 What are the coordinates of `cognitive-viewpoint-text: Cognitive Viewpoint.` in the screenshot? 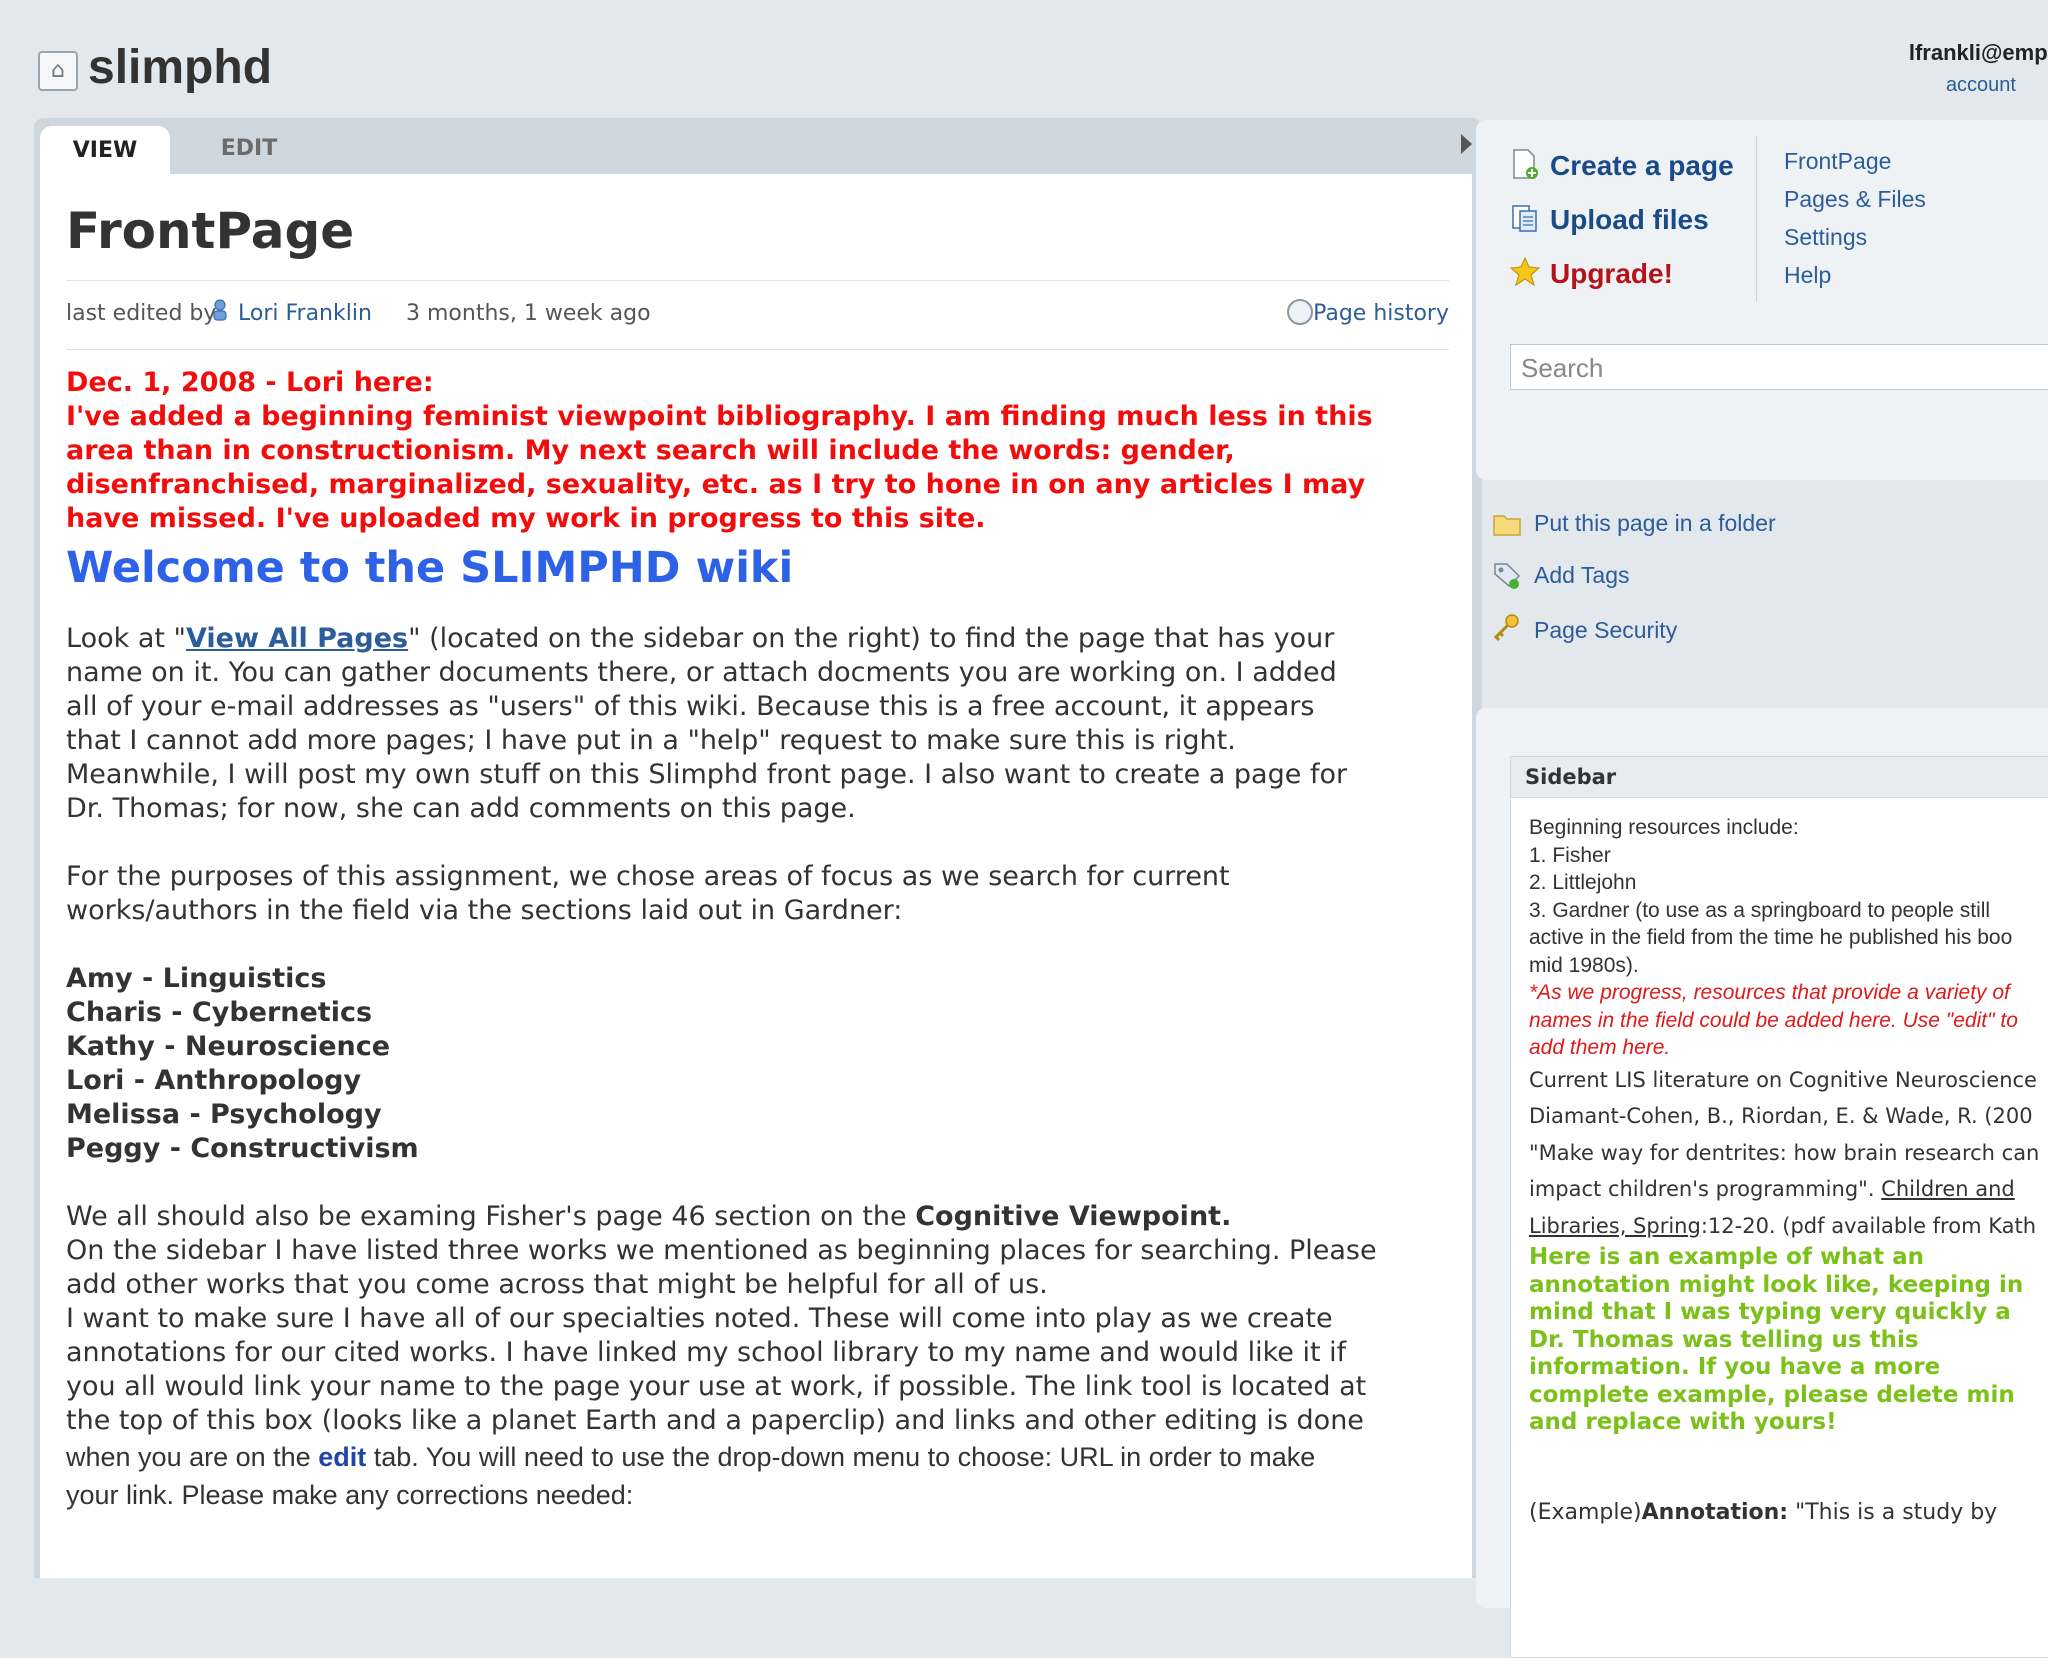 It's located at (1073, 1216).